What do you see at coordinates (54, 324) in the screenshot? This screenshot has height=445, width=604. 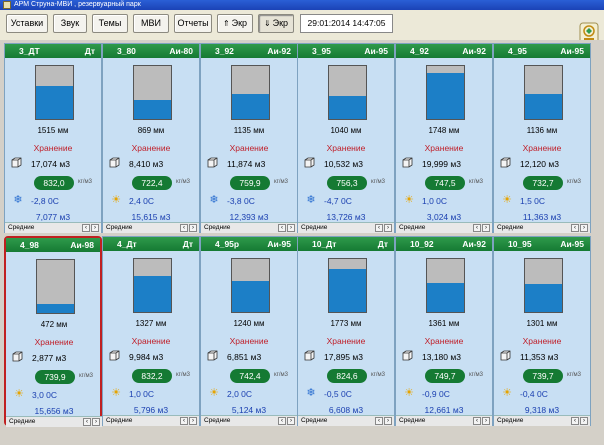 I see `tank-level: 472 мм` at bounding box center [54, 324].